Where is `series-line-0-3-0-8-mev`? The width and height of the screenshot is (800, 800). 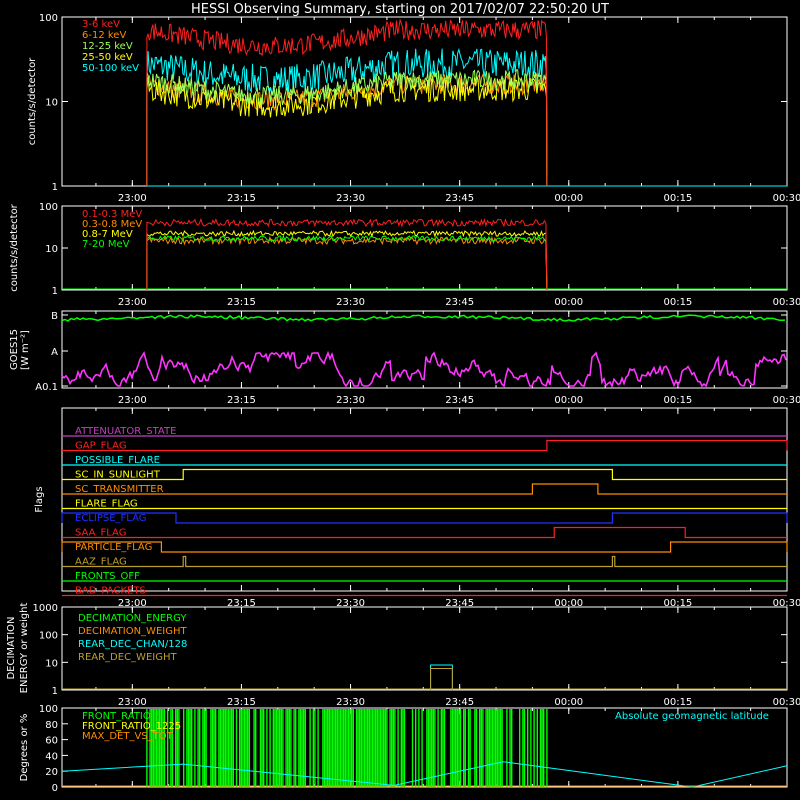 series-line-0-3-0-8-mev is located at coordinates (347, 263).